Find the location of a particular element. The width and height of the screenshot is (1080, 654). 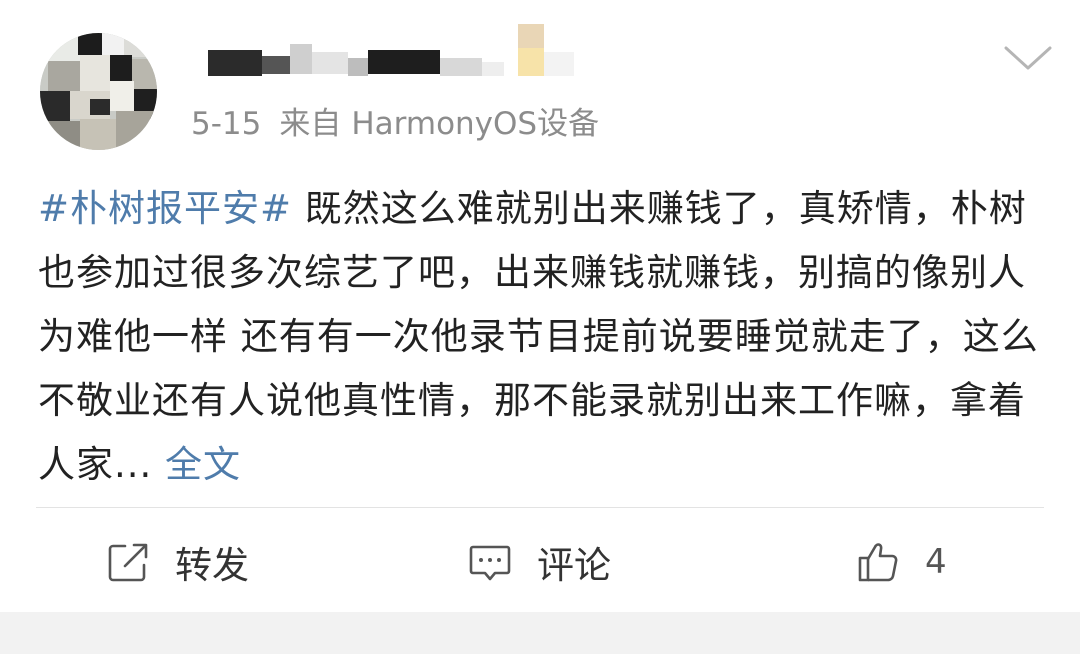

username-redacted is located at coordinates (410, 53).